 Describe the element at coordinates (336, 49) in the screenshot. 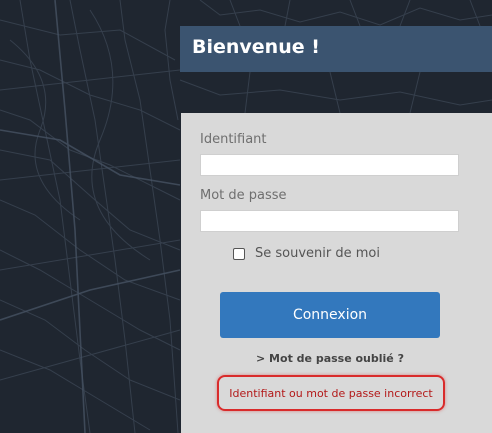

I see `welcome-header: Bienvenue !` at that location.